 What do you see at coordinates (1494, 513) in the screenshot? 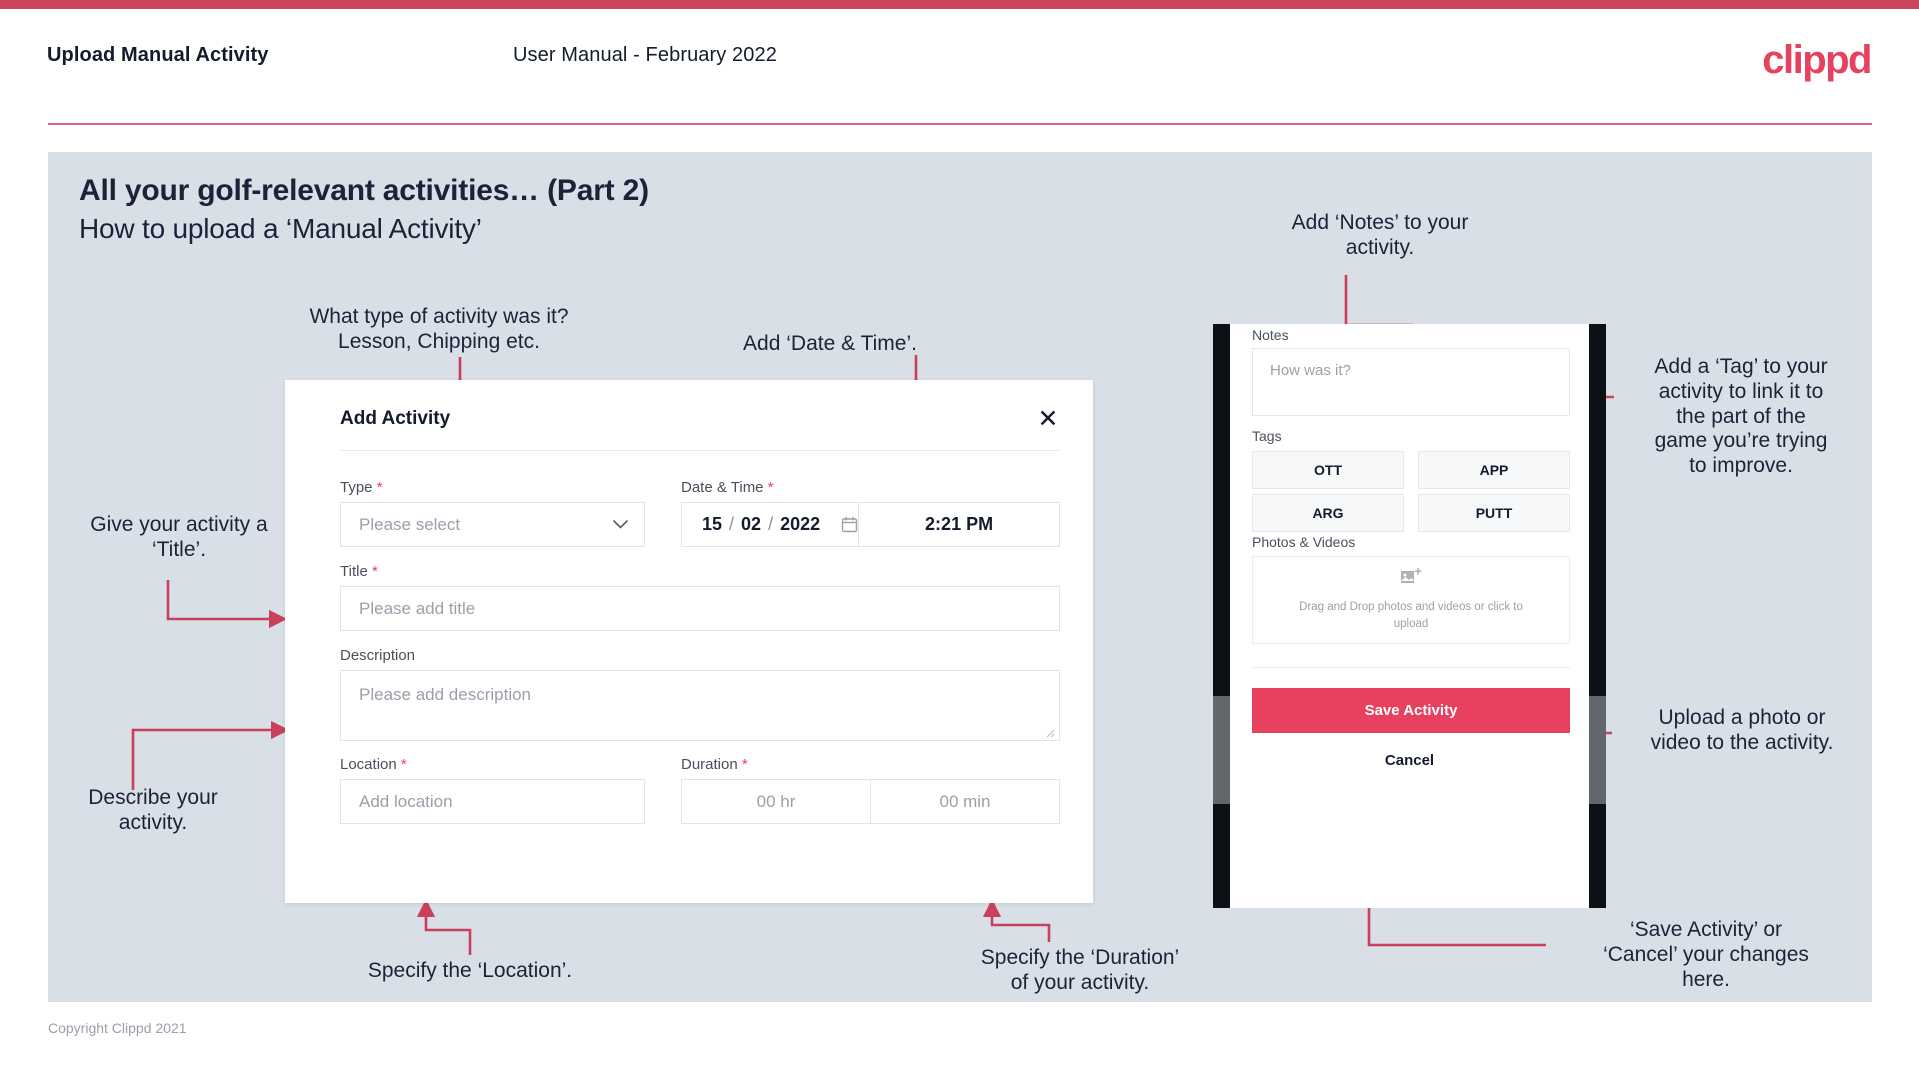
I see `tag-button-putt: PUTT` at bounding box center [1494, 513].